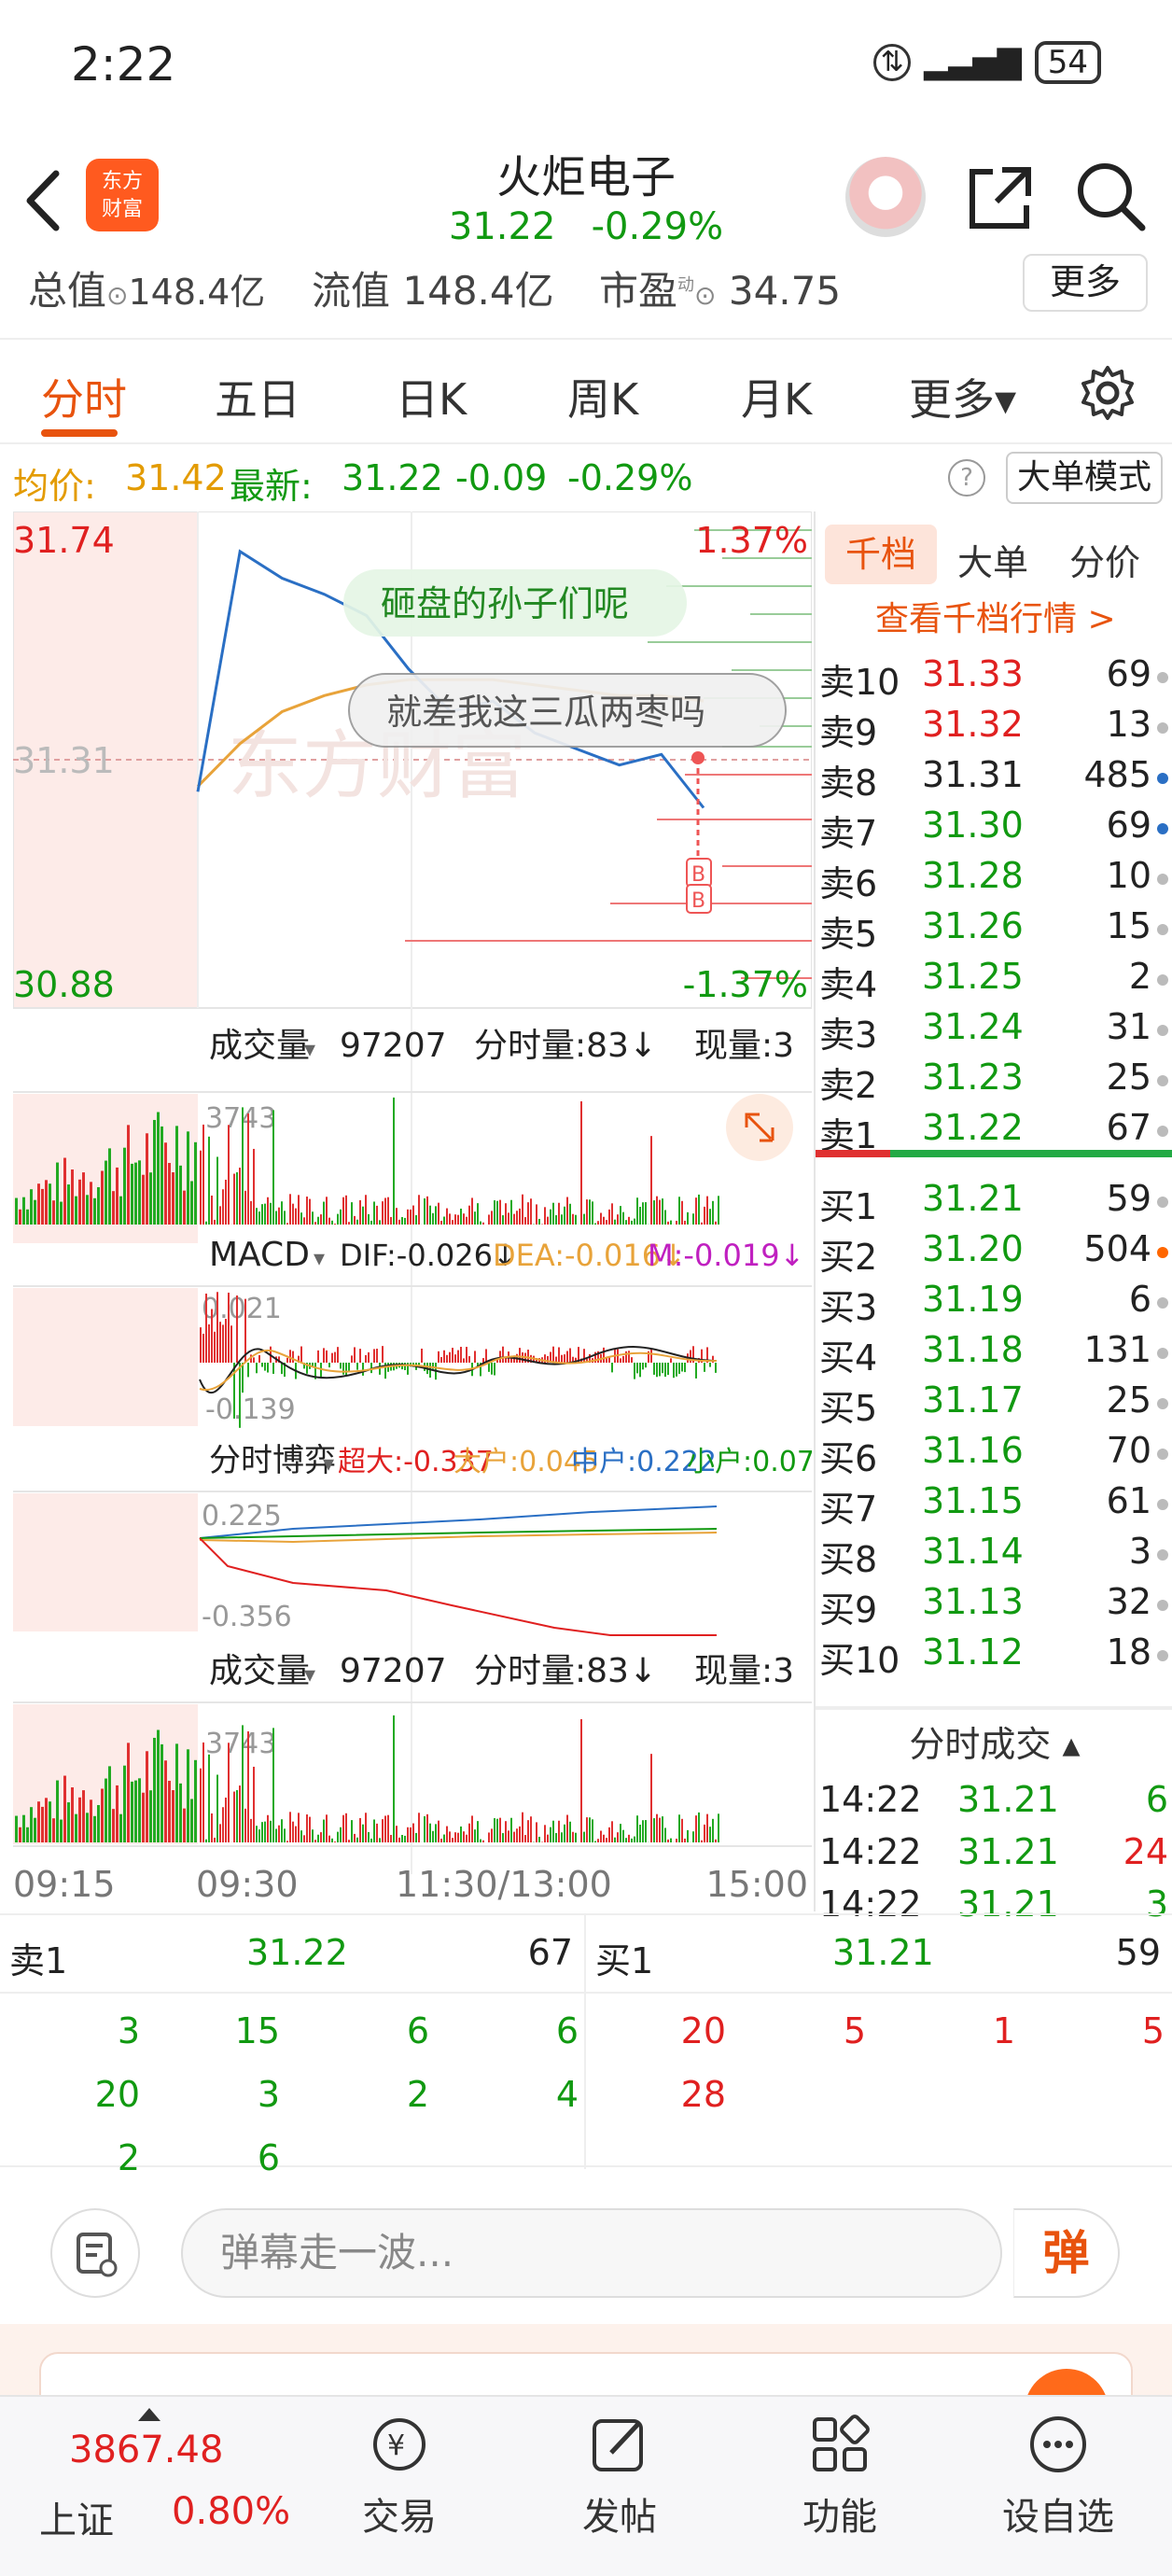 The image size is (1172, 2576). Describe the element at coordinates (881, 554) in the screenshot. I see `tab-depth: 千档` at that location.